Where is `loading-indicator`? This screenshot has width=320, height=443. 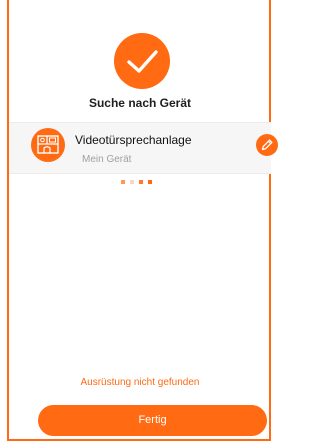 loading-indicator is located at coordinates (146, 182).